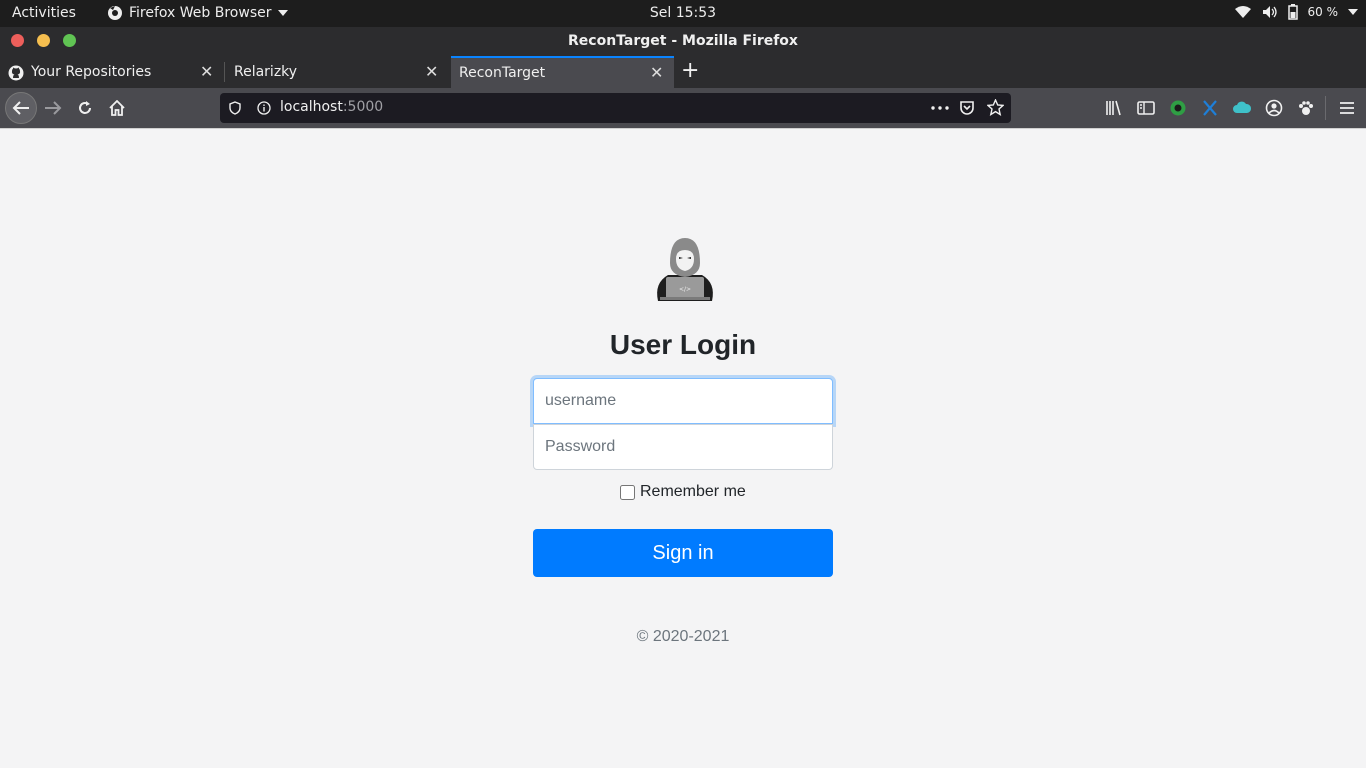  Describe the element at coordinates (91, 72) in the screenshot. I see `tab-label: Your Repositories` at that location.